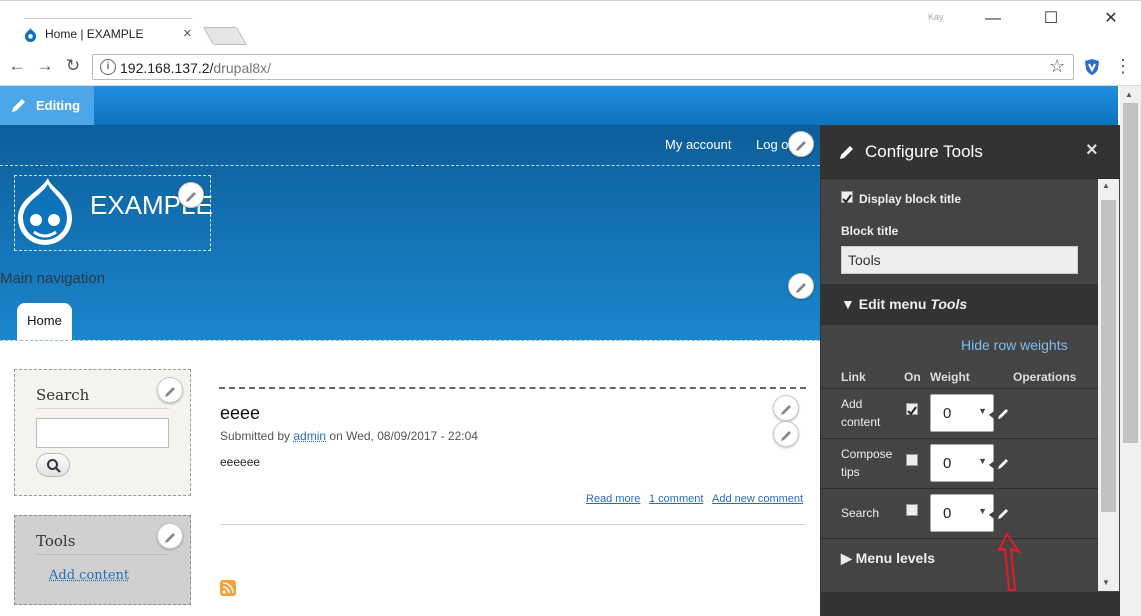 The image size is (1141, 616). I want to click on triangle-right-icon: ▶, so click(848, 558).